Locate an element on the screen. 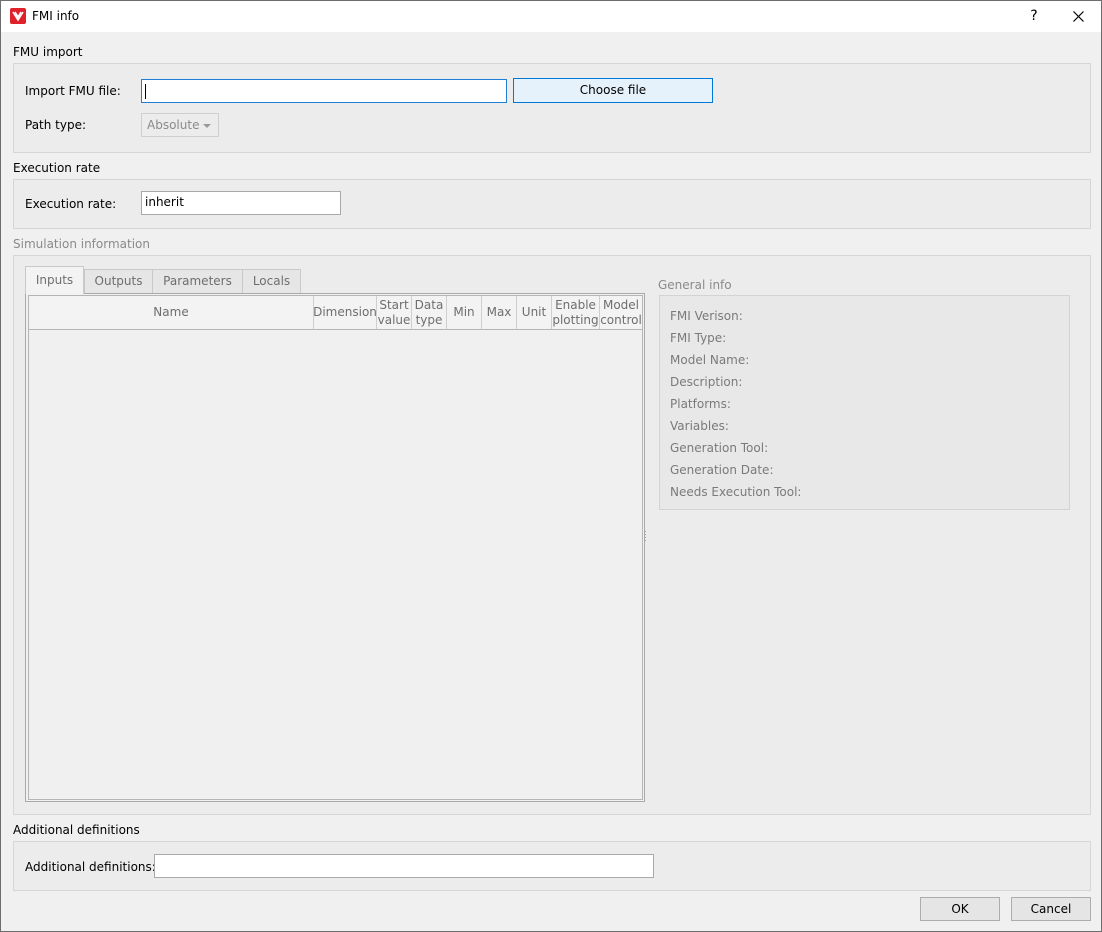 This screenshot has width=1102, height=932. generation-tool-label: Generation Tool: is located at coordinates (719, 448).